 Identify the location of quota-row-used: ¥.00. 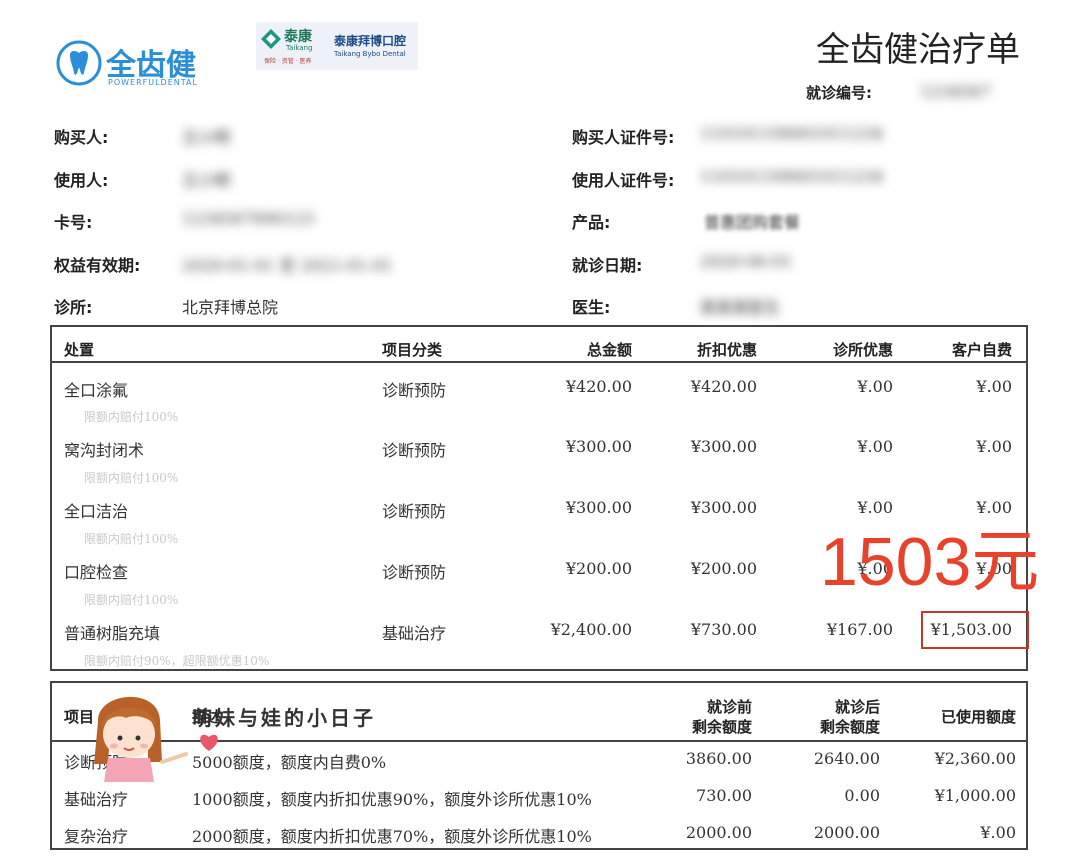
(998, 832).